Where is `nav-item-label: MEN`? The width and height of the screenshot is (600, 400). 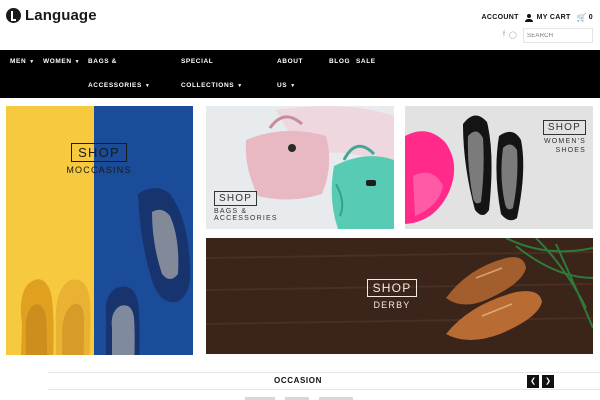
nav-item-label: MEN is located at coordinates (18, 61).